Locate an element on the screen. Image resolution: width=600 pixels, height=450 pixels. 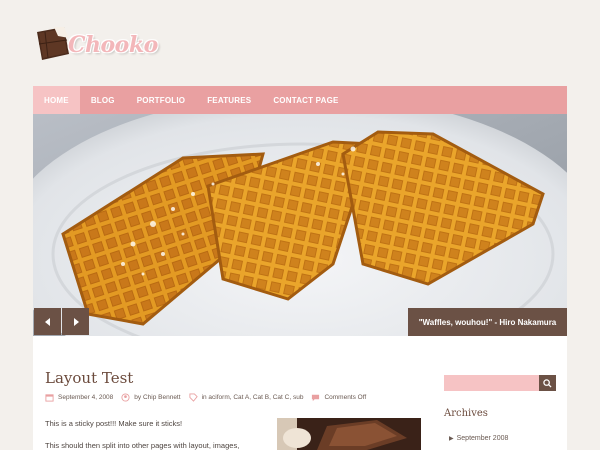
nav-item-blog: BLOG is located at coordinates (103, 100).